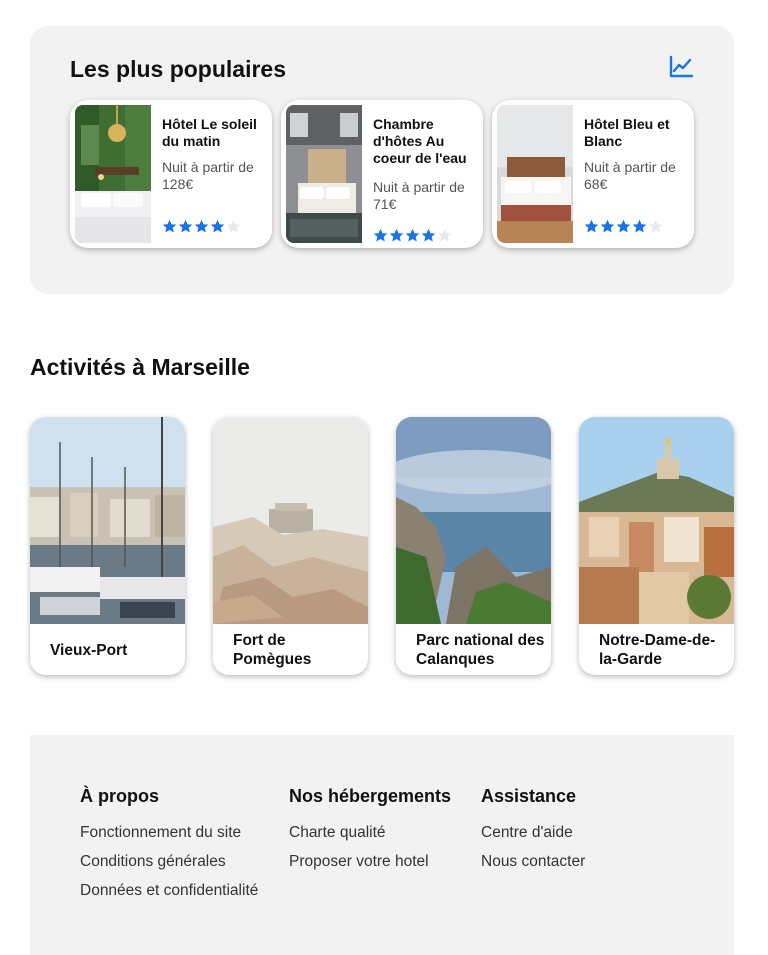  I want to click on hotel-name: Chambre d'hôtes Au coeur de l'eau, so click(420, 141).